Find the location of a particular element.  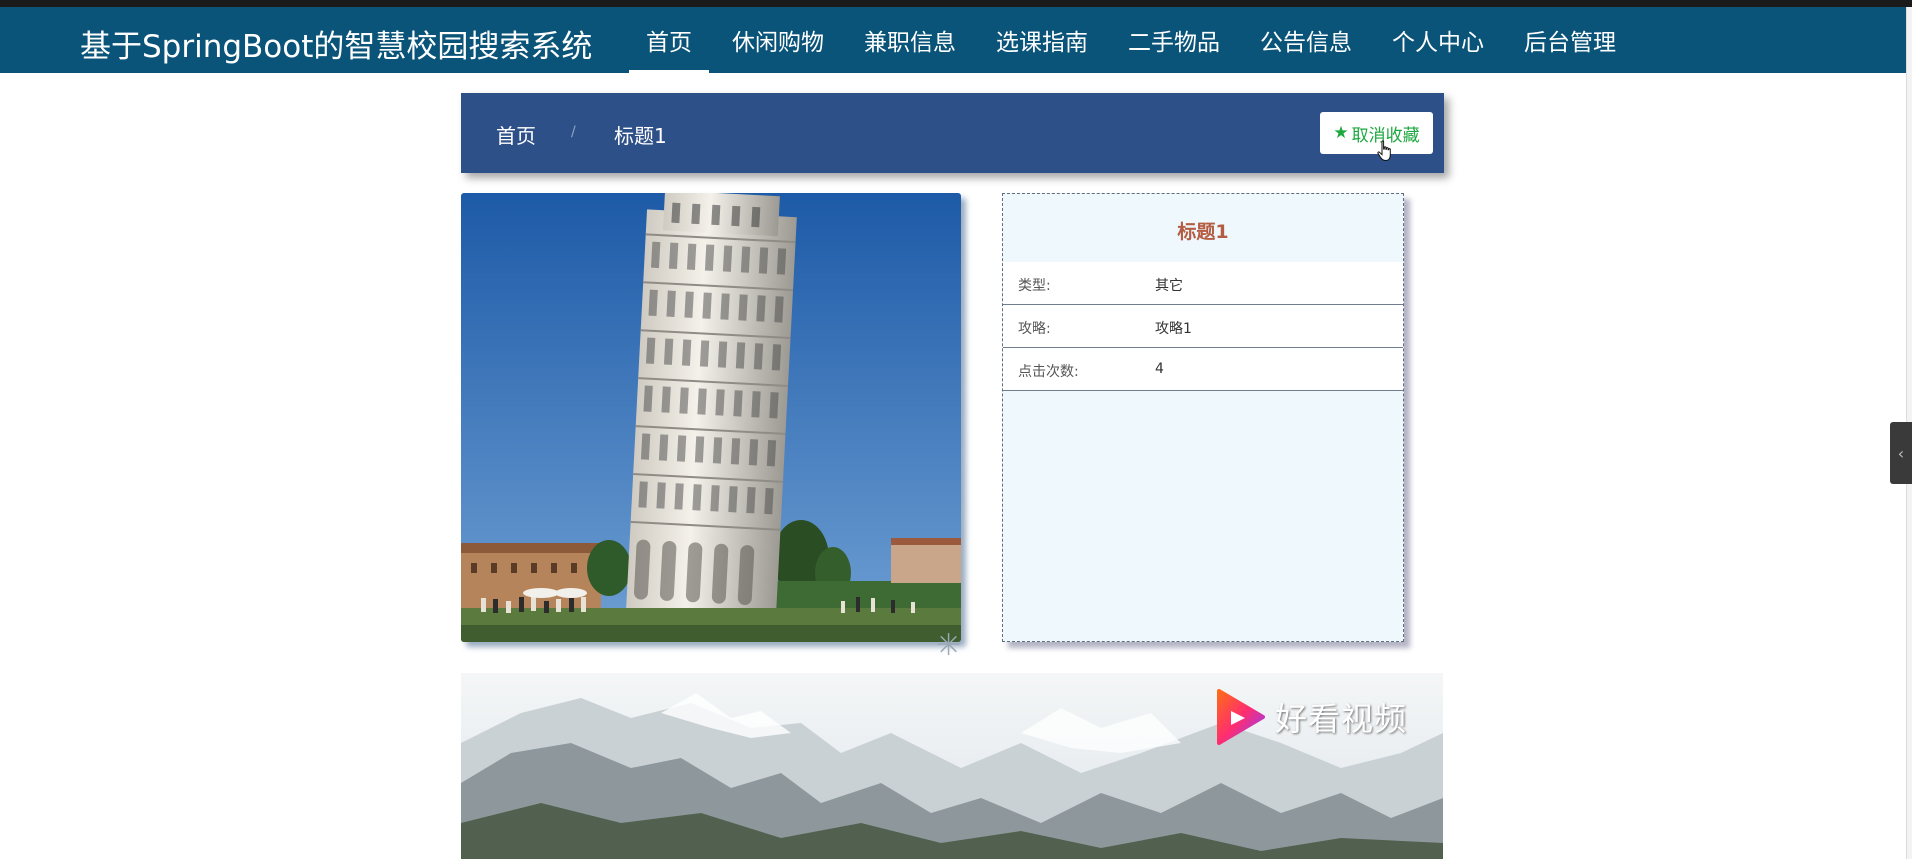

top-strip is located at coordinates (956, 3).